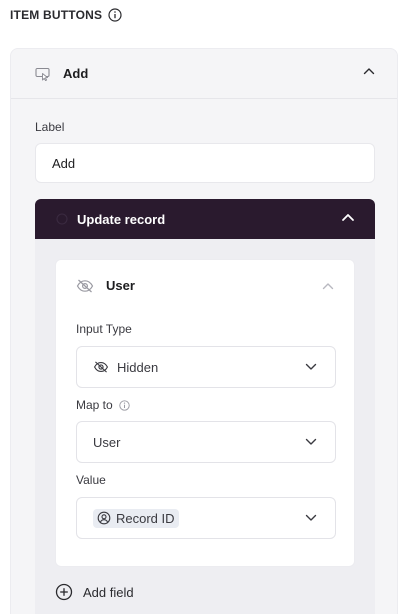 The width and height of the screenshot is (400, 614). What do you see at coordinates (76, 73) in the screenshot?
I see `item-button-title: Add` at bounding box center [76, 73].